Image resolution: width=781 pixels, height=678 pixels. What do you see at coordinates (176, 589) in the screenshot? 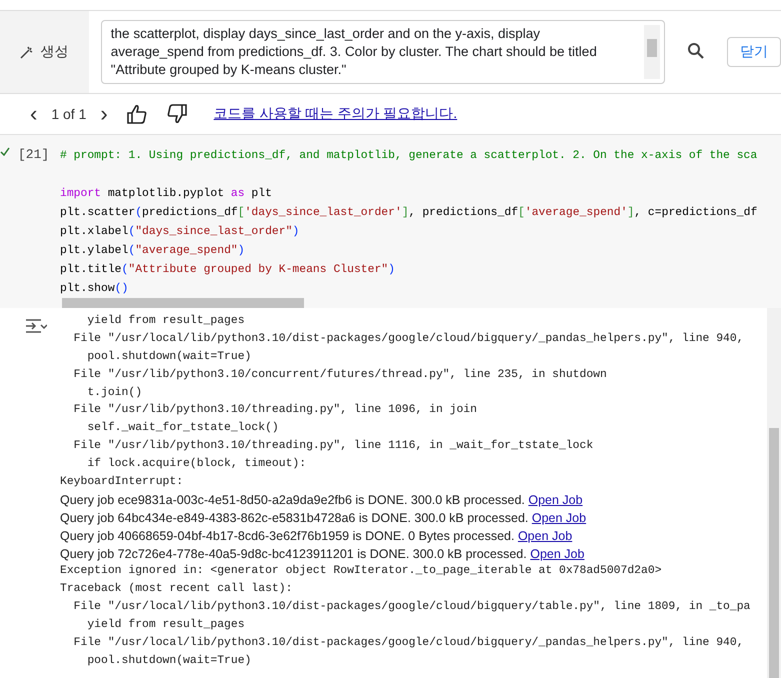
I see `traceback-line: Traceback (most recent call last):` at bounding box center [176, 589].